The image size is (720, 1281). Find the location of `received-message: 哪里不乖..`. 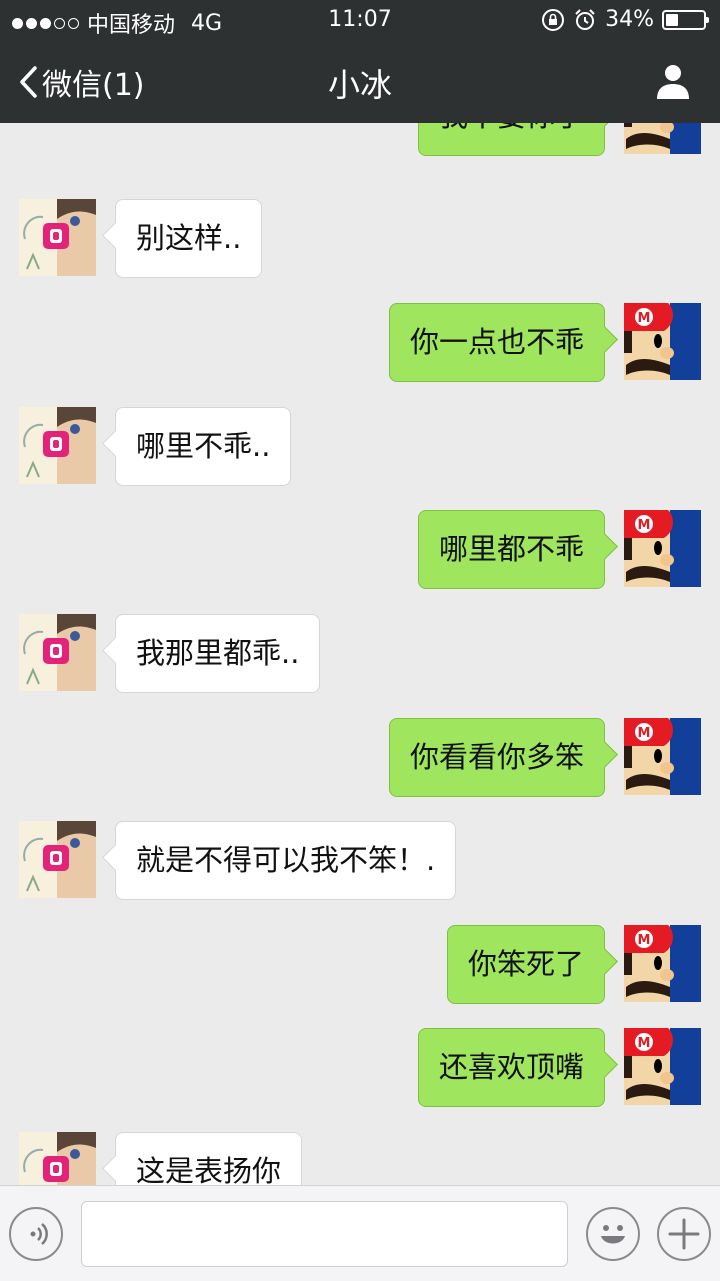

received-message: 哪里不乖.. is located at coordinates (155, 446).